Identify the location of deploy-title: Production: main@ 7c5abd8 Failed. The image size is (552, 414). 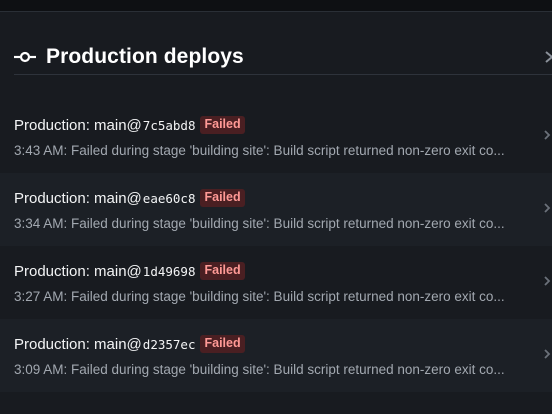
(129, 125).